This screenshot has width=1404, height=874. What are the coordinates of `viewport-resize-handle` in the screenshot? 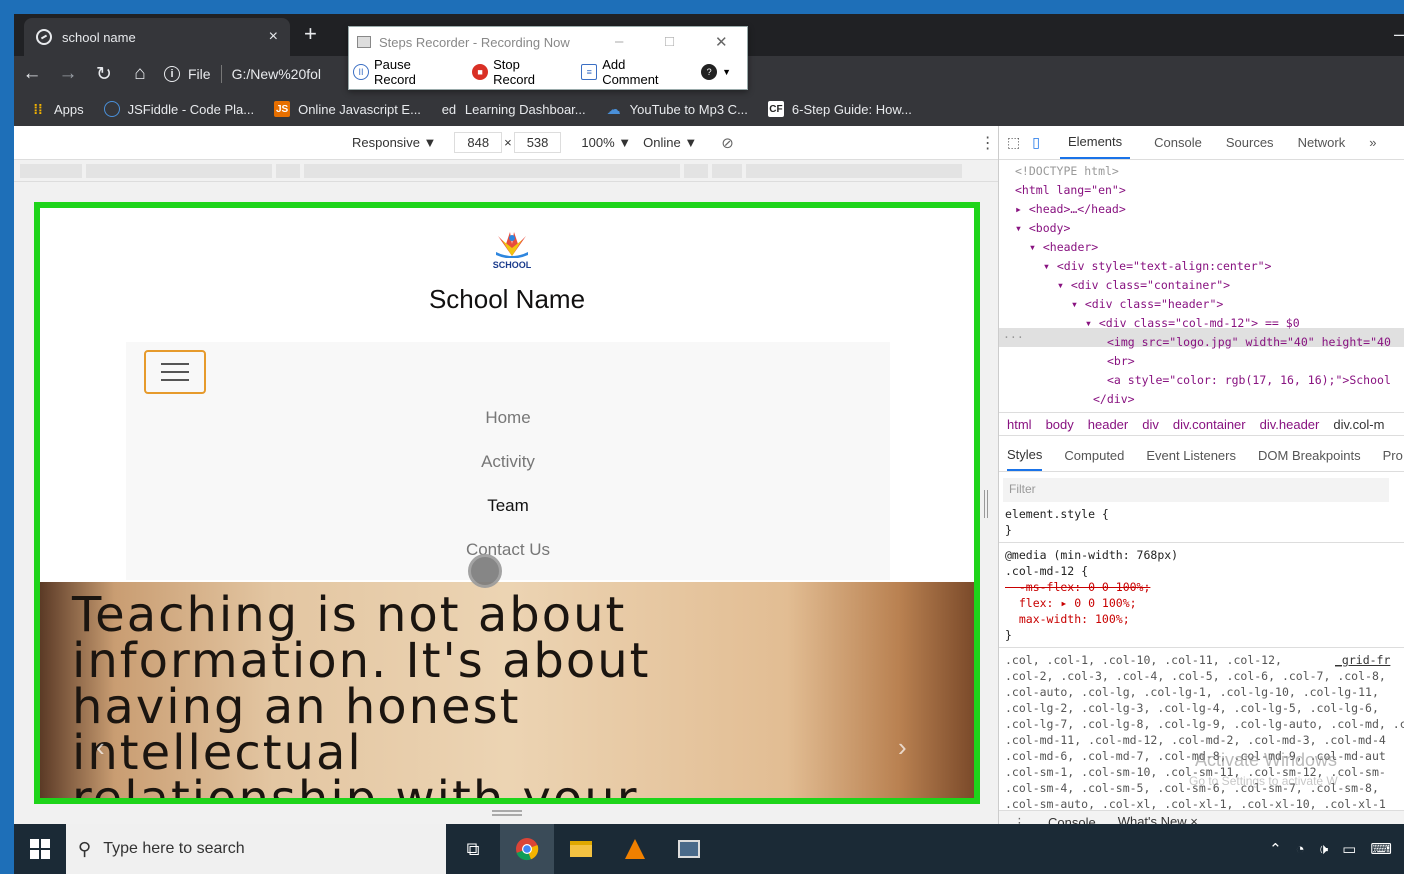 It's located at (507, 813).